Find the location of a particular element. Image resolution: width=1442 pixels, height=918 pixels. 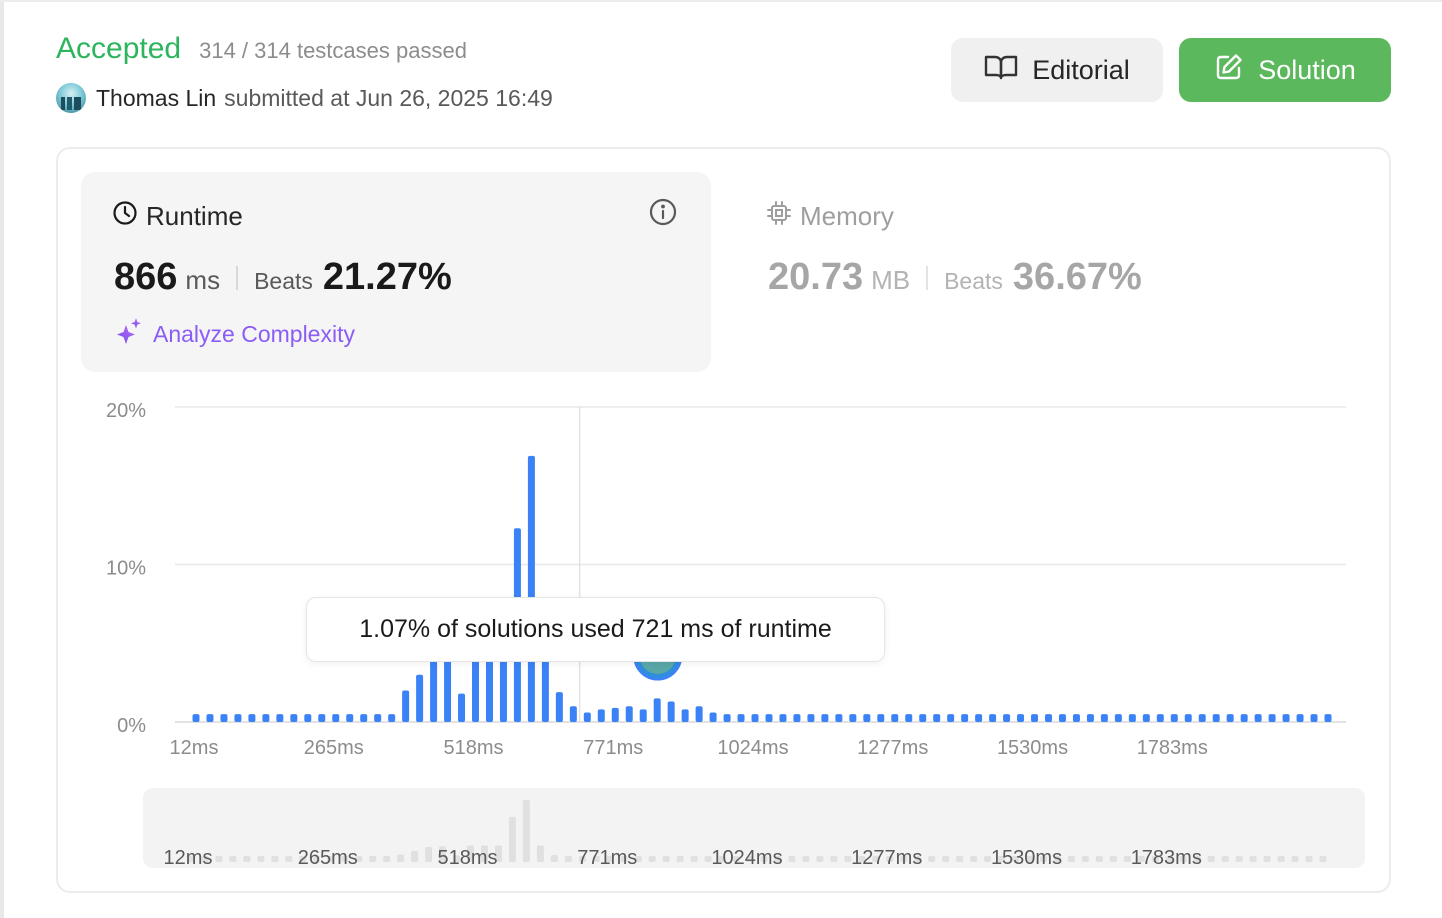

minimap-tick-label: 771ms is located at coordinates (607, 858).